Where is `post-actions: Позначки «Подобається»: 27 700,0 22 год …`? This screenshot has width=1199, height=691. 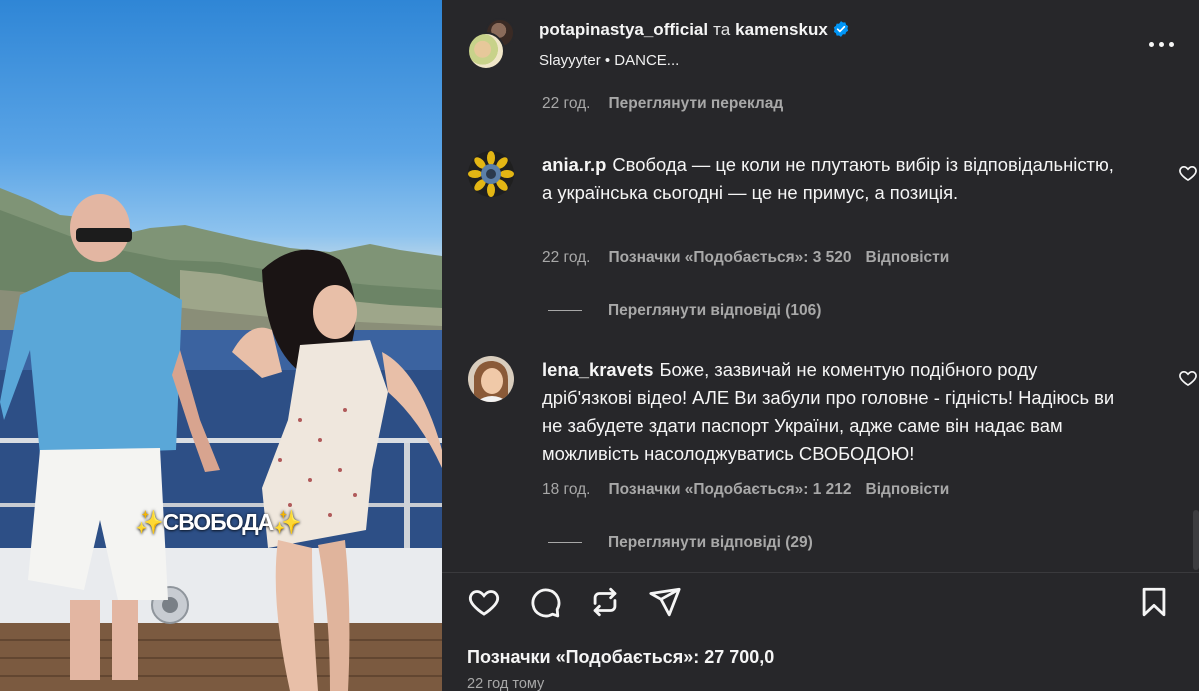 post-actions: Позначки «Подобається»: 27 700,0 22 год … is located at coordinates (820, 632).